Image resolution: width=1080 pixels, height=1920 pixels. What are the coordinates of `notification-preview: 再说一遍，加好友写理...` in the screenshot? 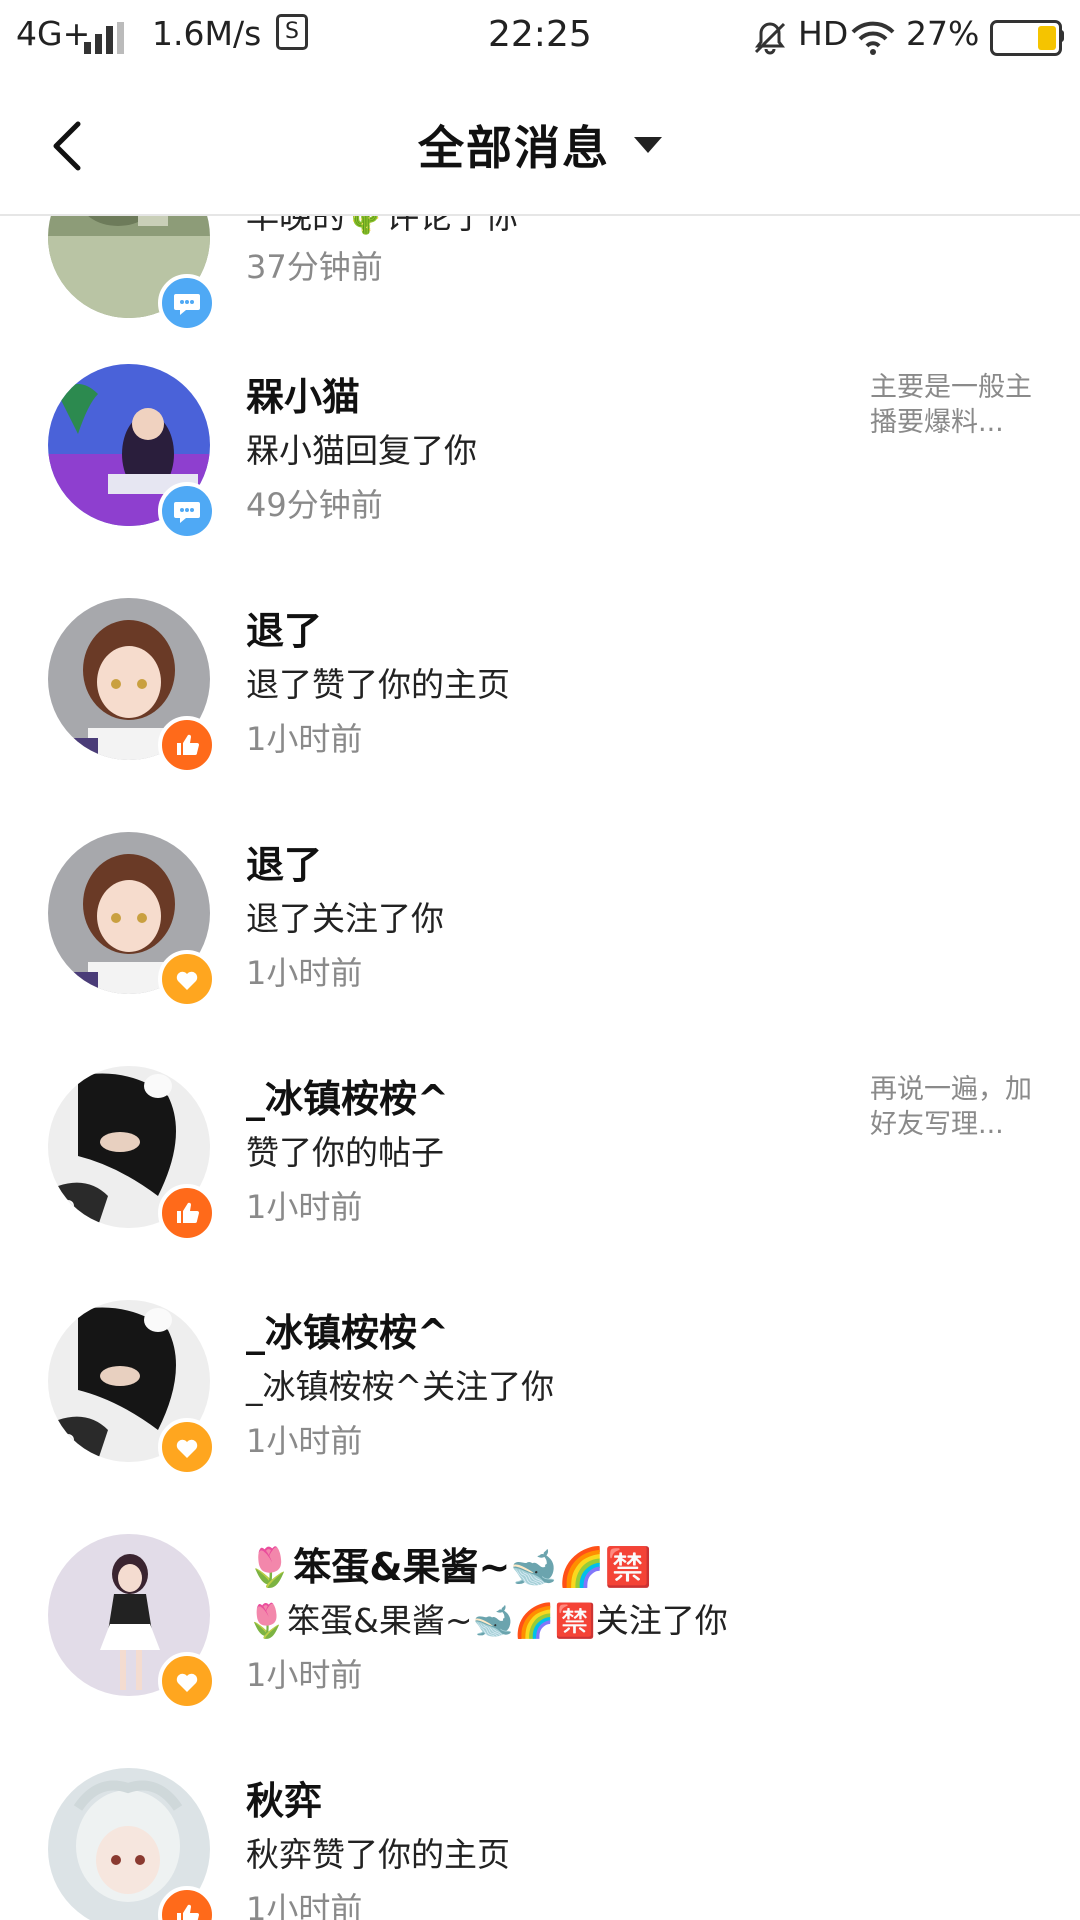 It's located at (955, 1107).